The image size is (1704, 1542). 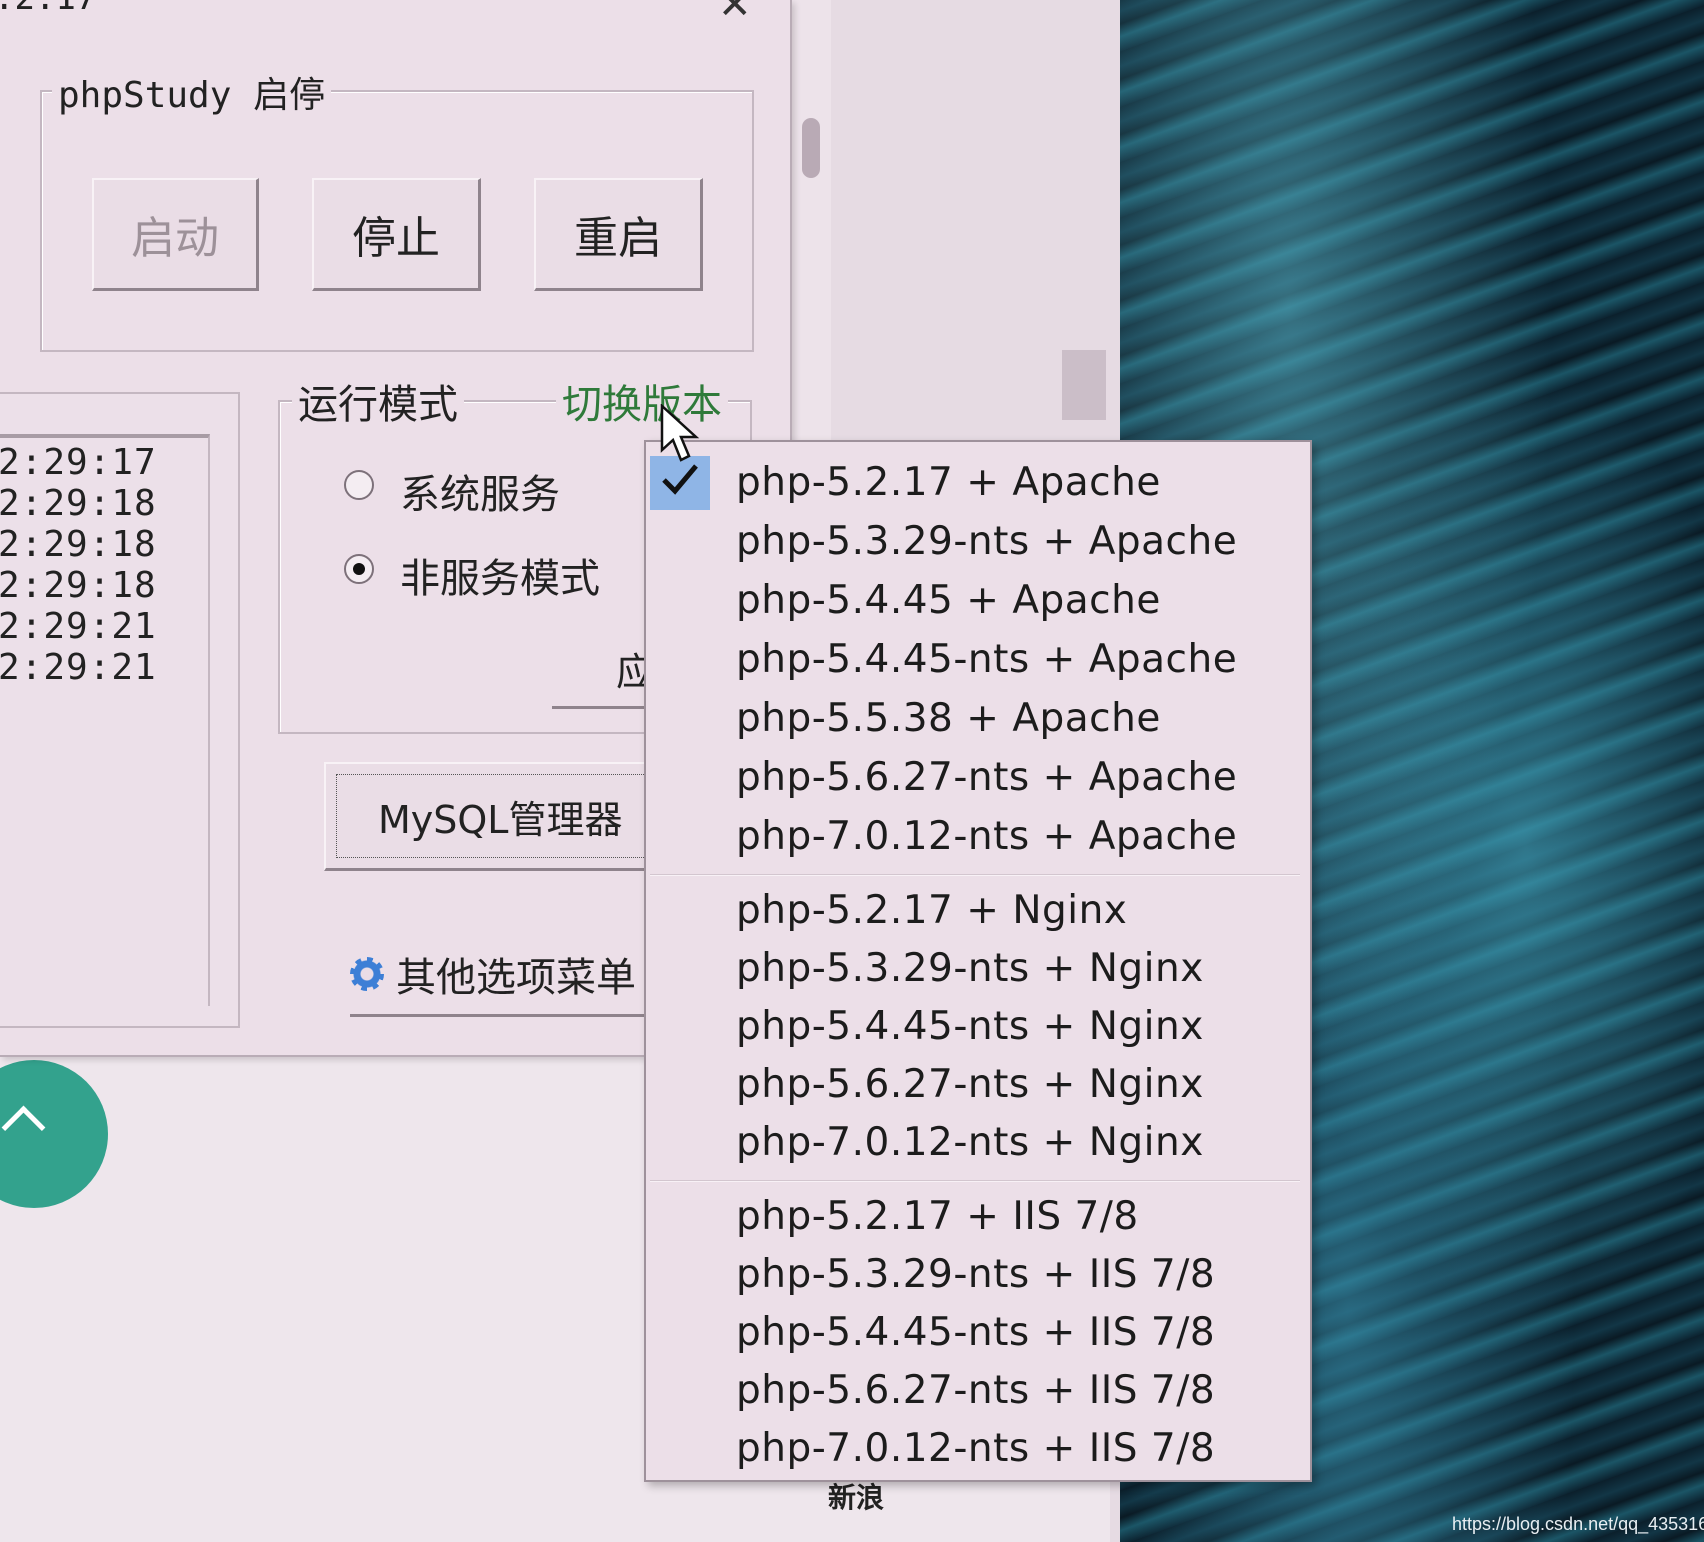 I want to click on log-line: 2:29:17, so click(x=78, y=462).